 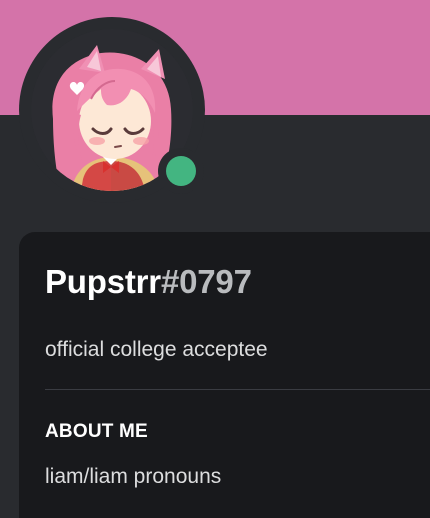 I want to click on discriminator: #0797, so click(x=206, y=281).